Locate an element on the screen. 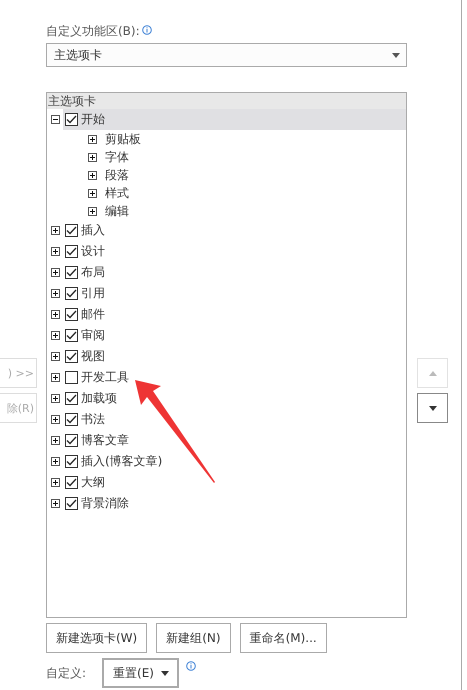 This screenshot has width=467, height=690. tree-item: 加载项 is located at coordinates (99, 398).